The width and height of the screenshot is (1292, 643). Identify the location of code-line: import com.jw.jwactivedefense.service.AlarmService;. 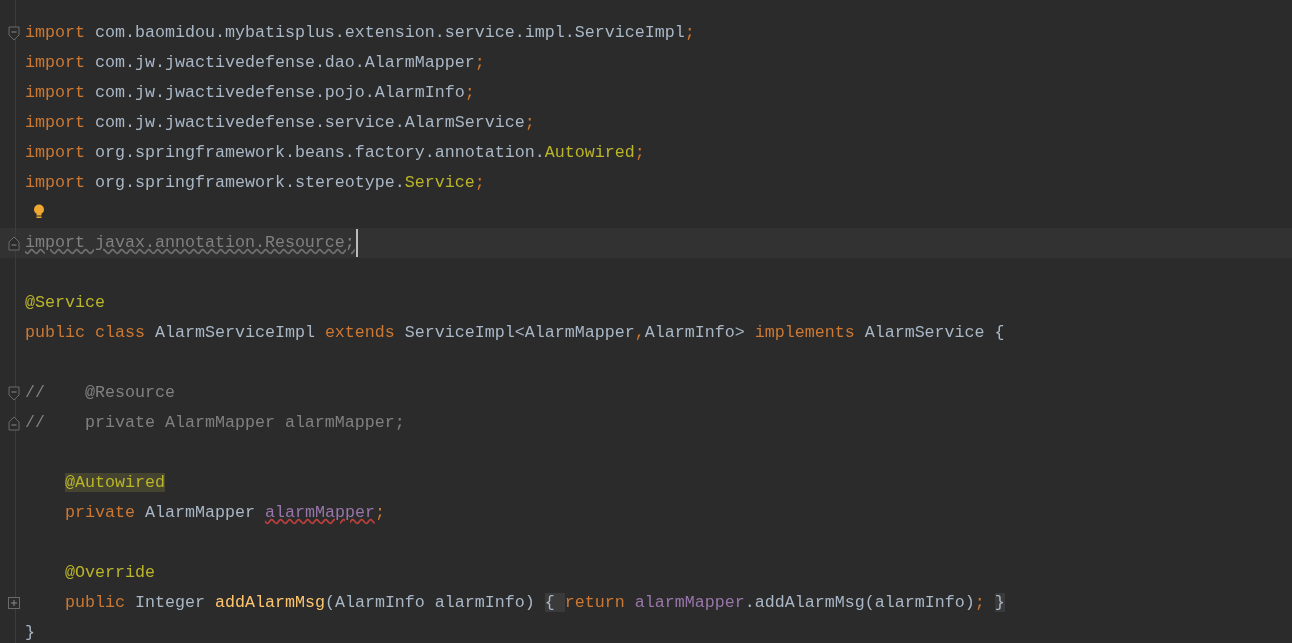
(280, 123).